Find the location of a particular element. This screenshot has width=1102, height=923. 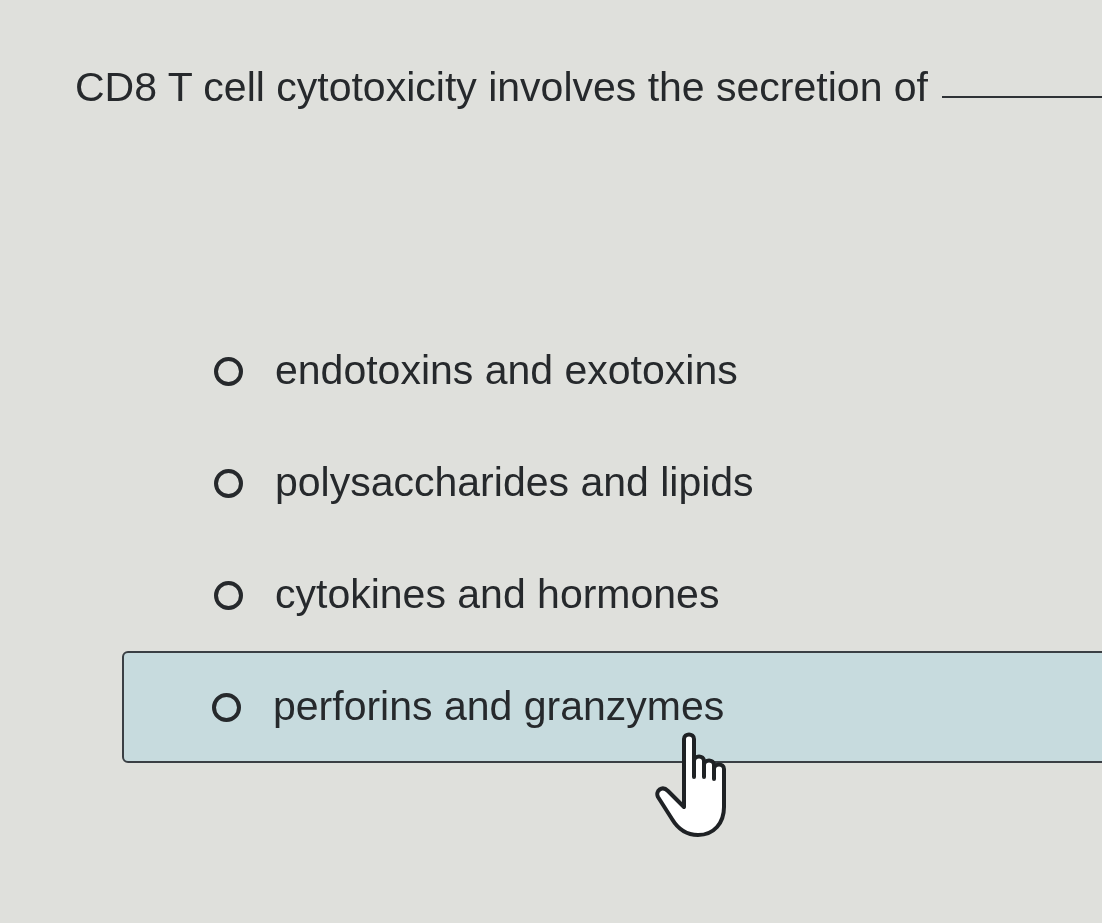

answer-option: cytokines and hormones is located at coordinates (612, 595).